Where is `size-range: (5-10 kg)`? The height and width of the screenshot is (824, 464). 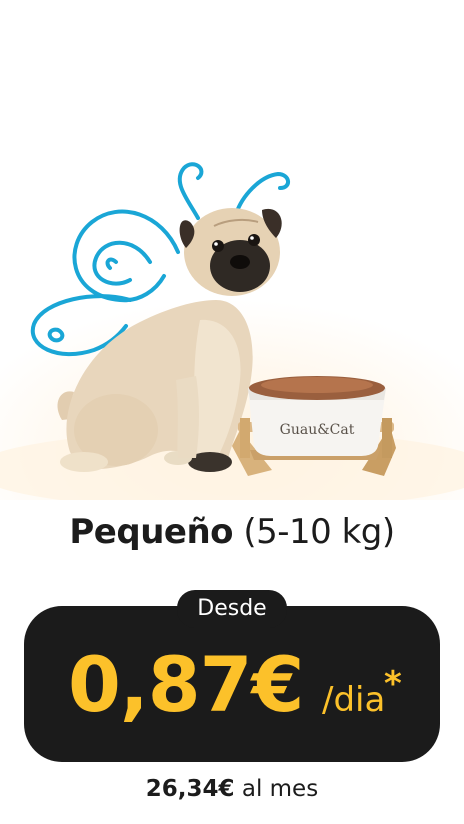
size-range: (5-10 kg) is located at coordinates (319, 532).